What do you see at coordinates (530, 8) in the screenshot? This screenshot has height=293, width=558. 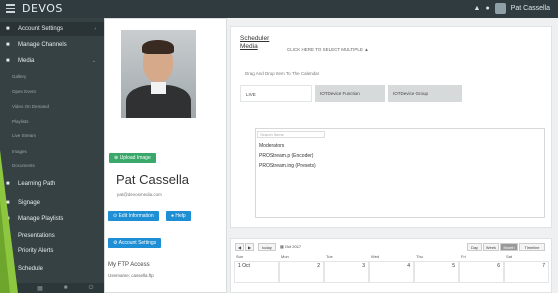 I see `user-name: Pat Cassella` at bounding box center [530, 8].